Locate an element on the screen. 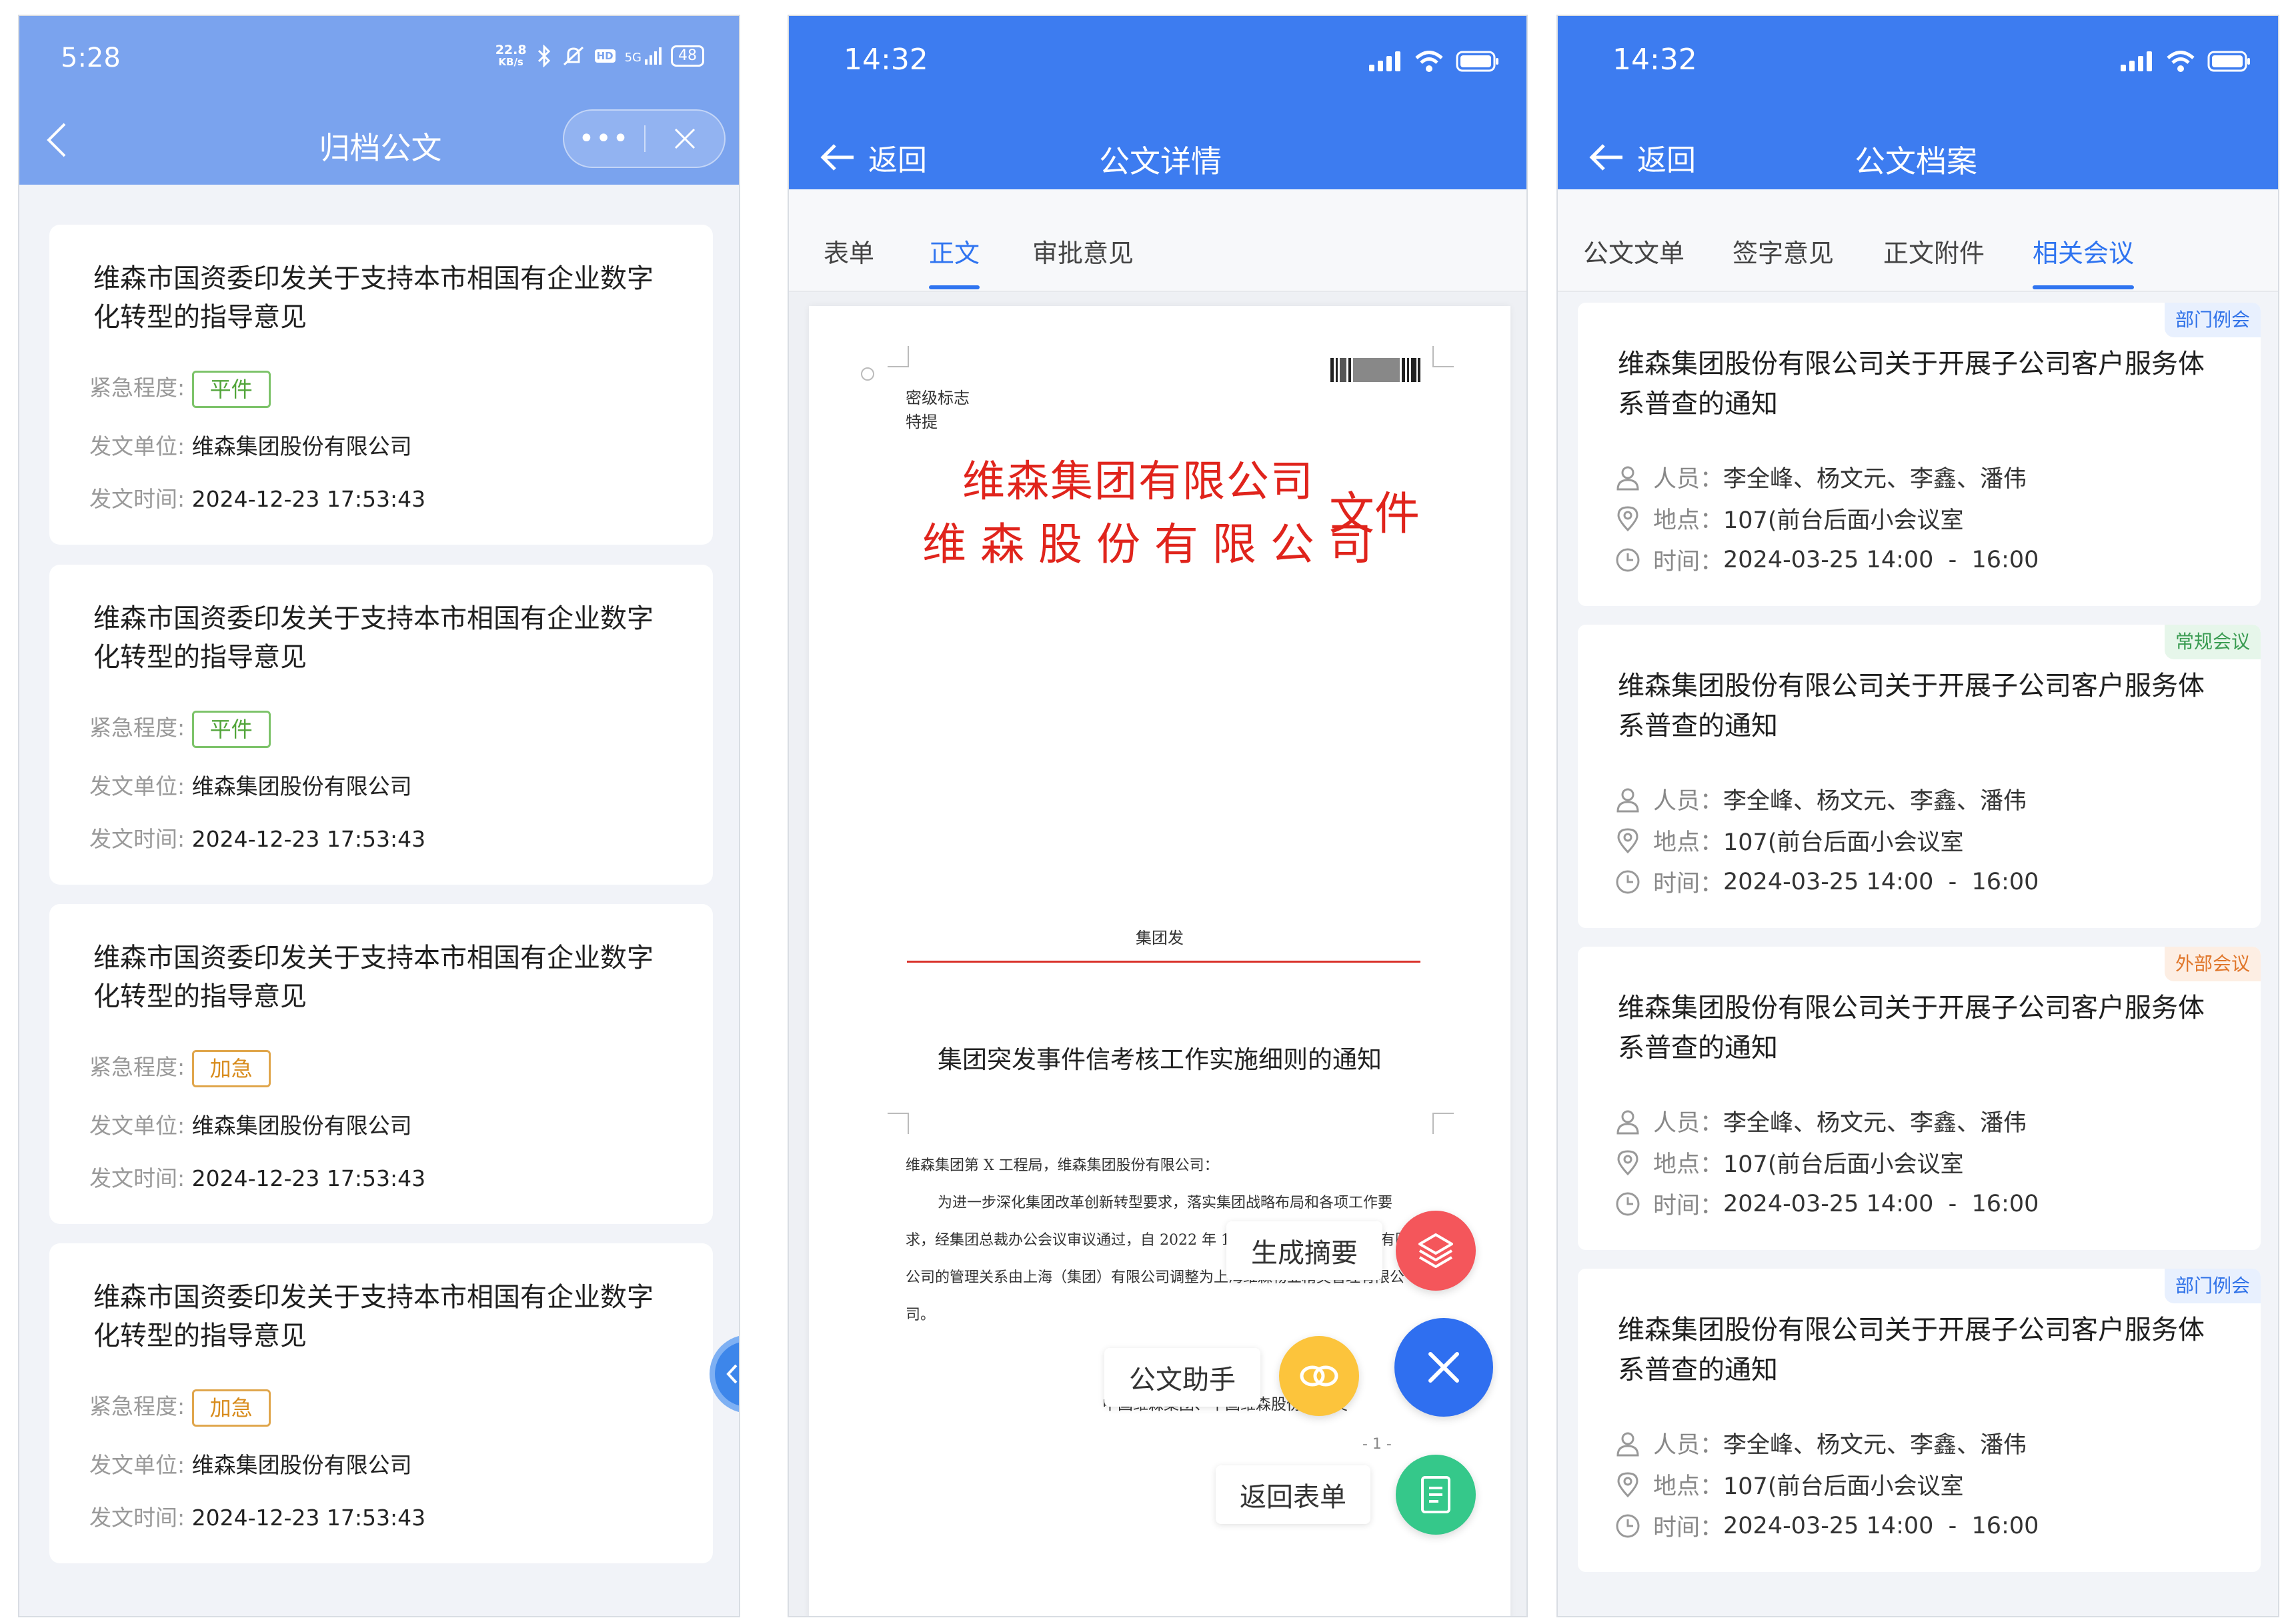 The width and height of the screenshot is (2294, 1624). clock-icon is located at coordinates (1628, 1203).